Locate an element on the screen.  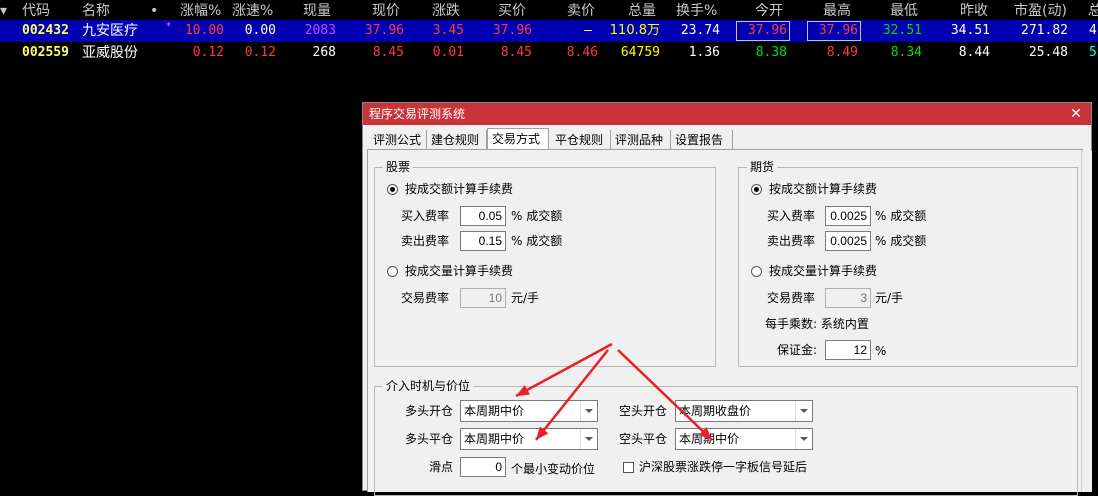
slip-label: 滑点 is located at coordinates (441, 467).